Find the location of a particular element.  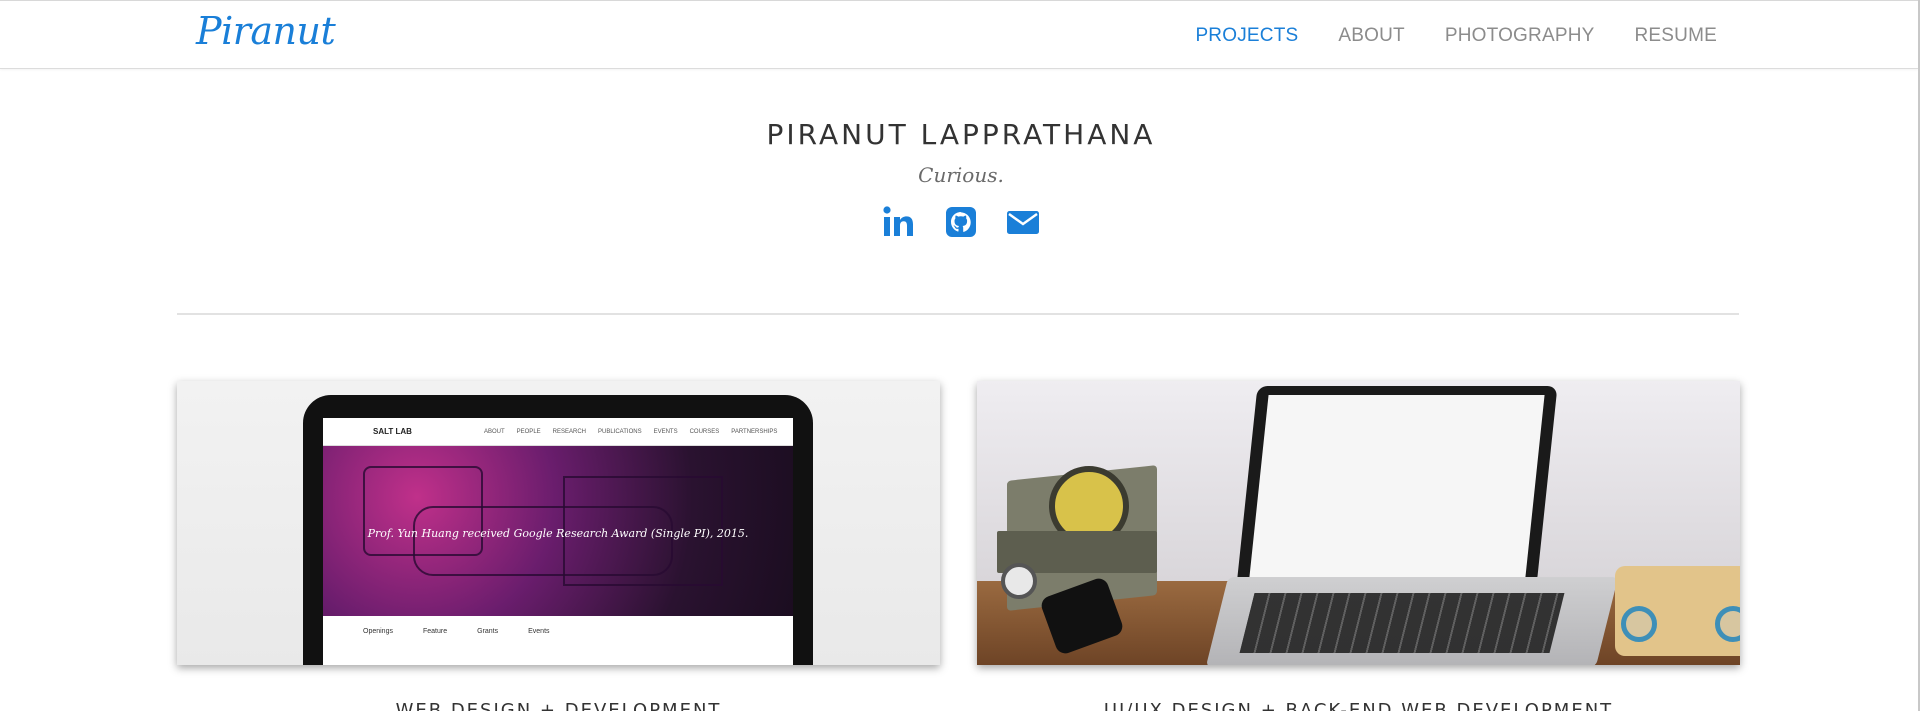

social-links is located at coordinates (960, 222).